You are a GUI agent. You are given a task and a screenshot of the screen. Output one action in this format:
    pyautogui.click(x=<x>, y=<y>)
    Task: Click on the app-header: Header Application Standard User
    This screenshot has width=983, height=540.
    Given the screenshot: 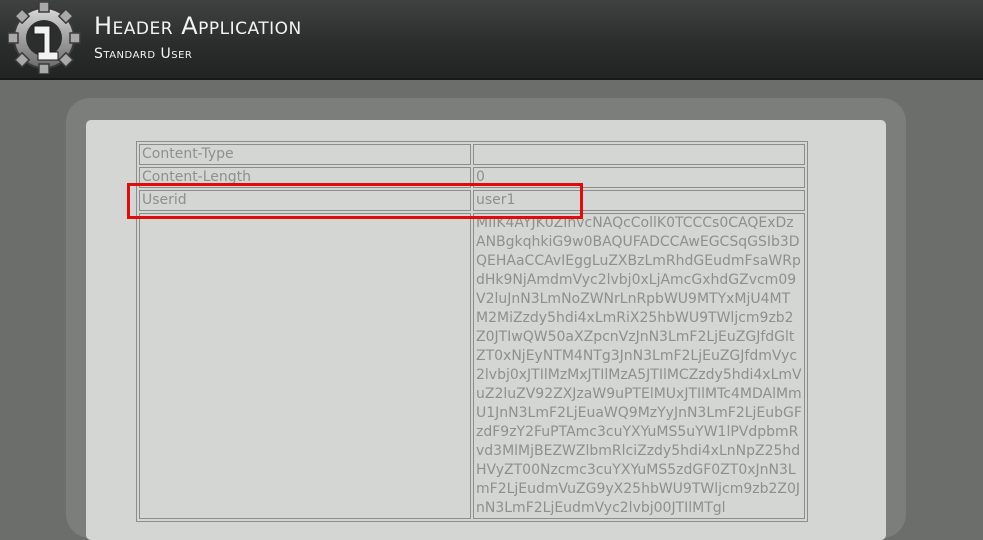 What is the action you would take?
    pyautogui.click(x=491, y=40)
    